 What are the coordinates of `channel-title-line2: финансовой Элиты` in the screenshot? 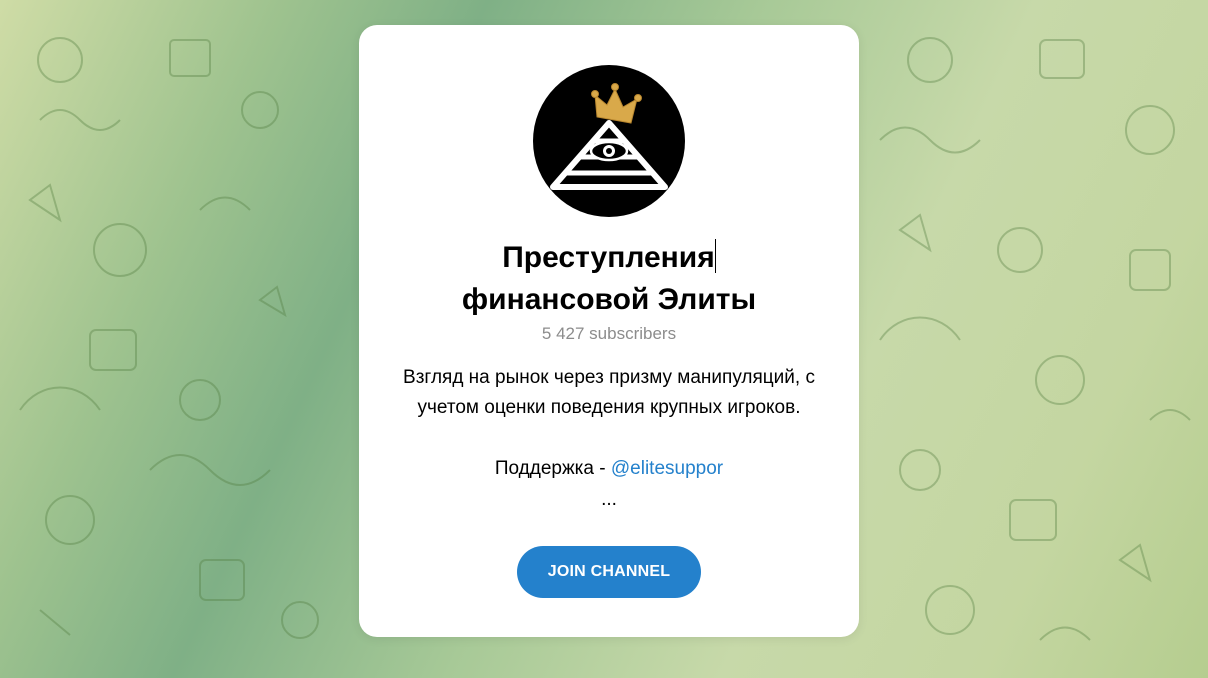 It's located at (609, 299).